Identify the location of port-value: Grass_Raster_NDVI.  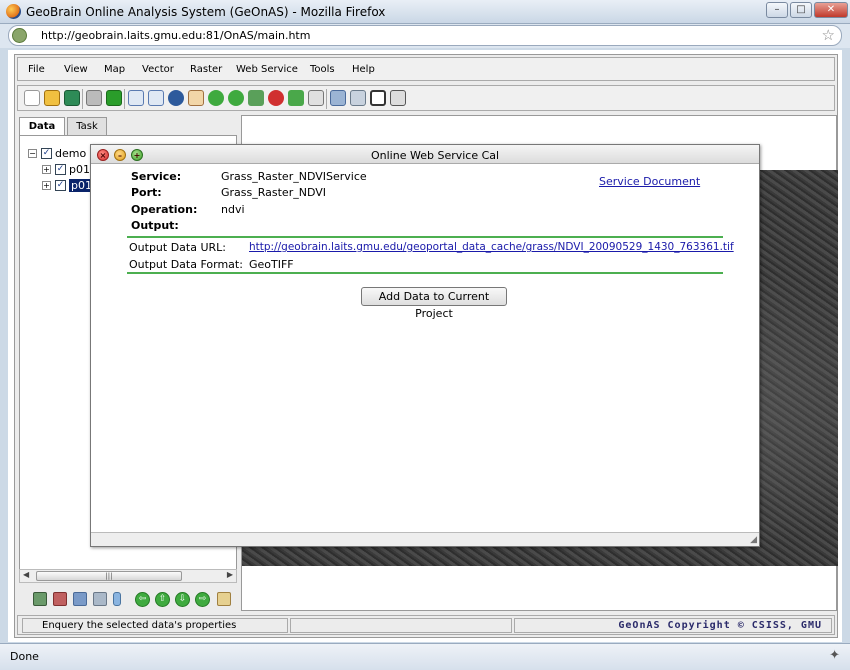
(273, 192).